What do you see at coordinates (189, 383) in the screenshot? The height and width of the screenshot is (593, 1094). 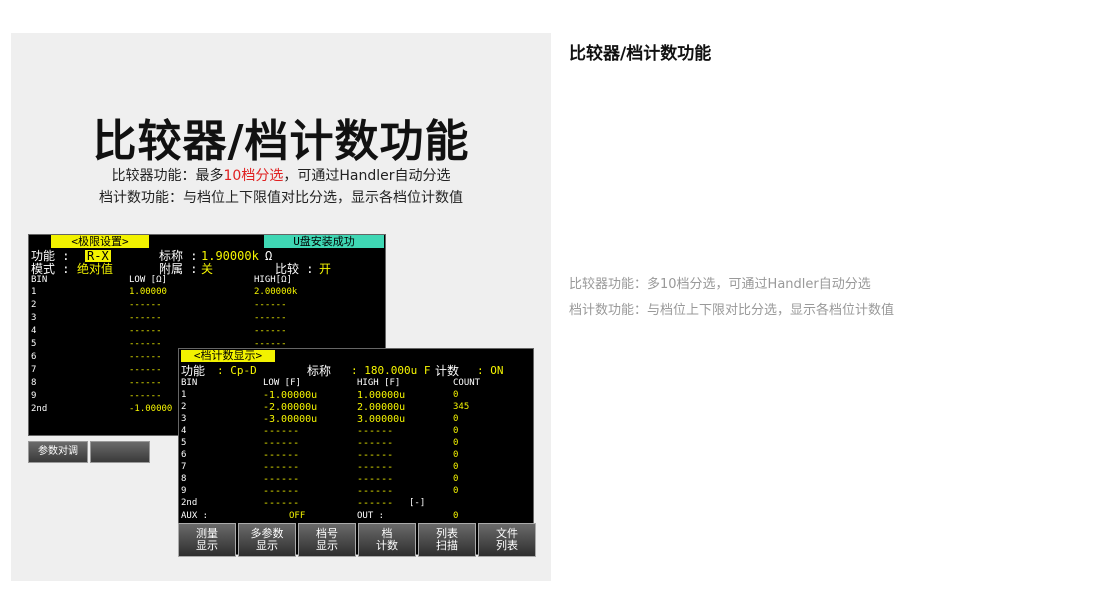 I see `col-bin: BIN` at bounding box center [189, 383].